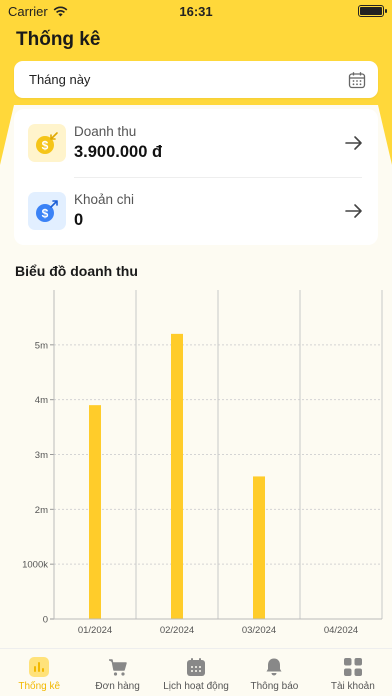 Image resolution: width=392 pixels, height=696 pixels. What do you see at coordinates (274, 686) in the screenshot?
I see `tab-label: Thông báo` at bounding box center [274, 686].